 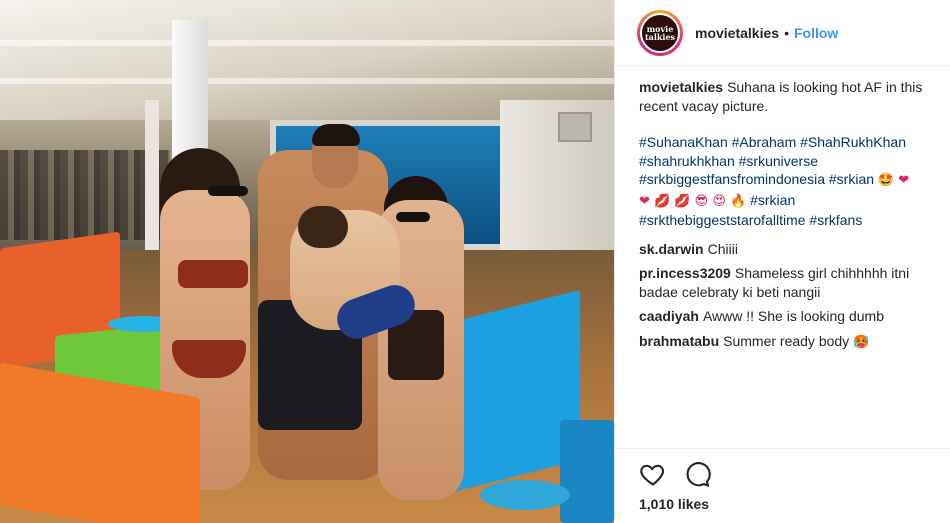 What do you see at coordinates (336, 135) in the screenshot?
I see `person-hair` at bounding box center [336, 135].